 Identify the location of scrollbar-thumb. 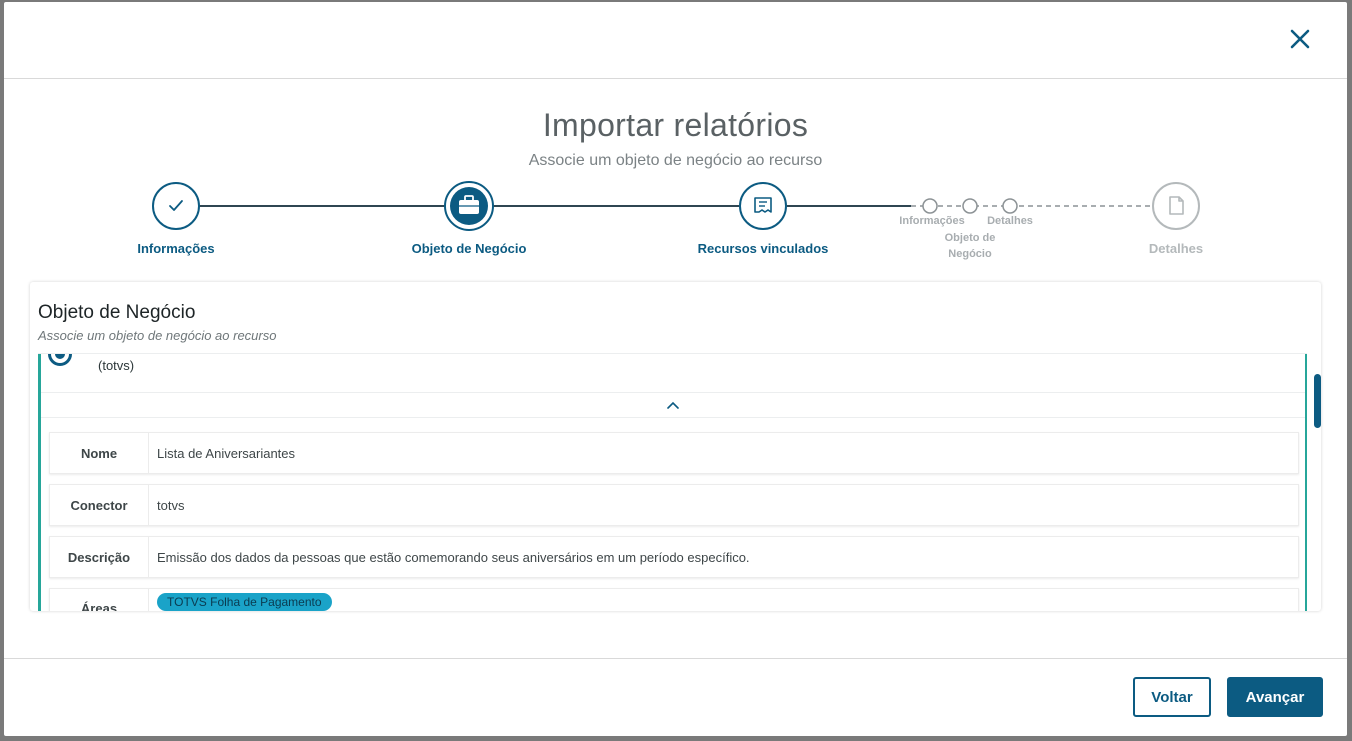
(1317, 401).